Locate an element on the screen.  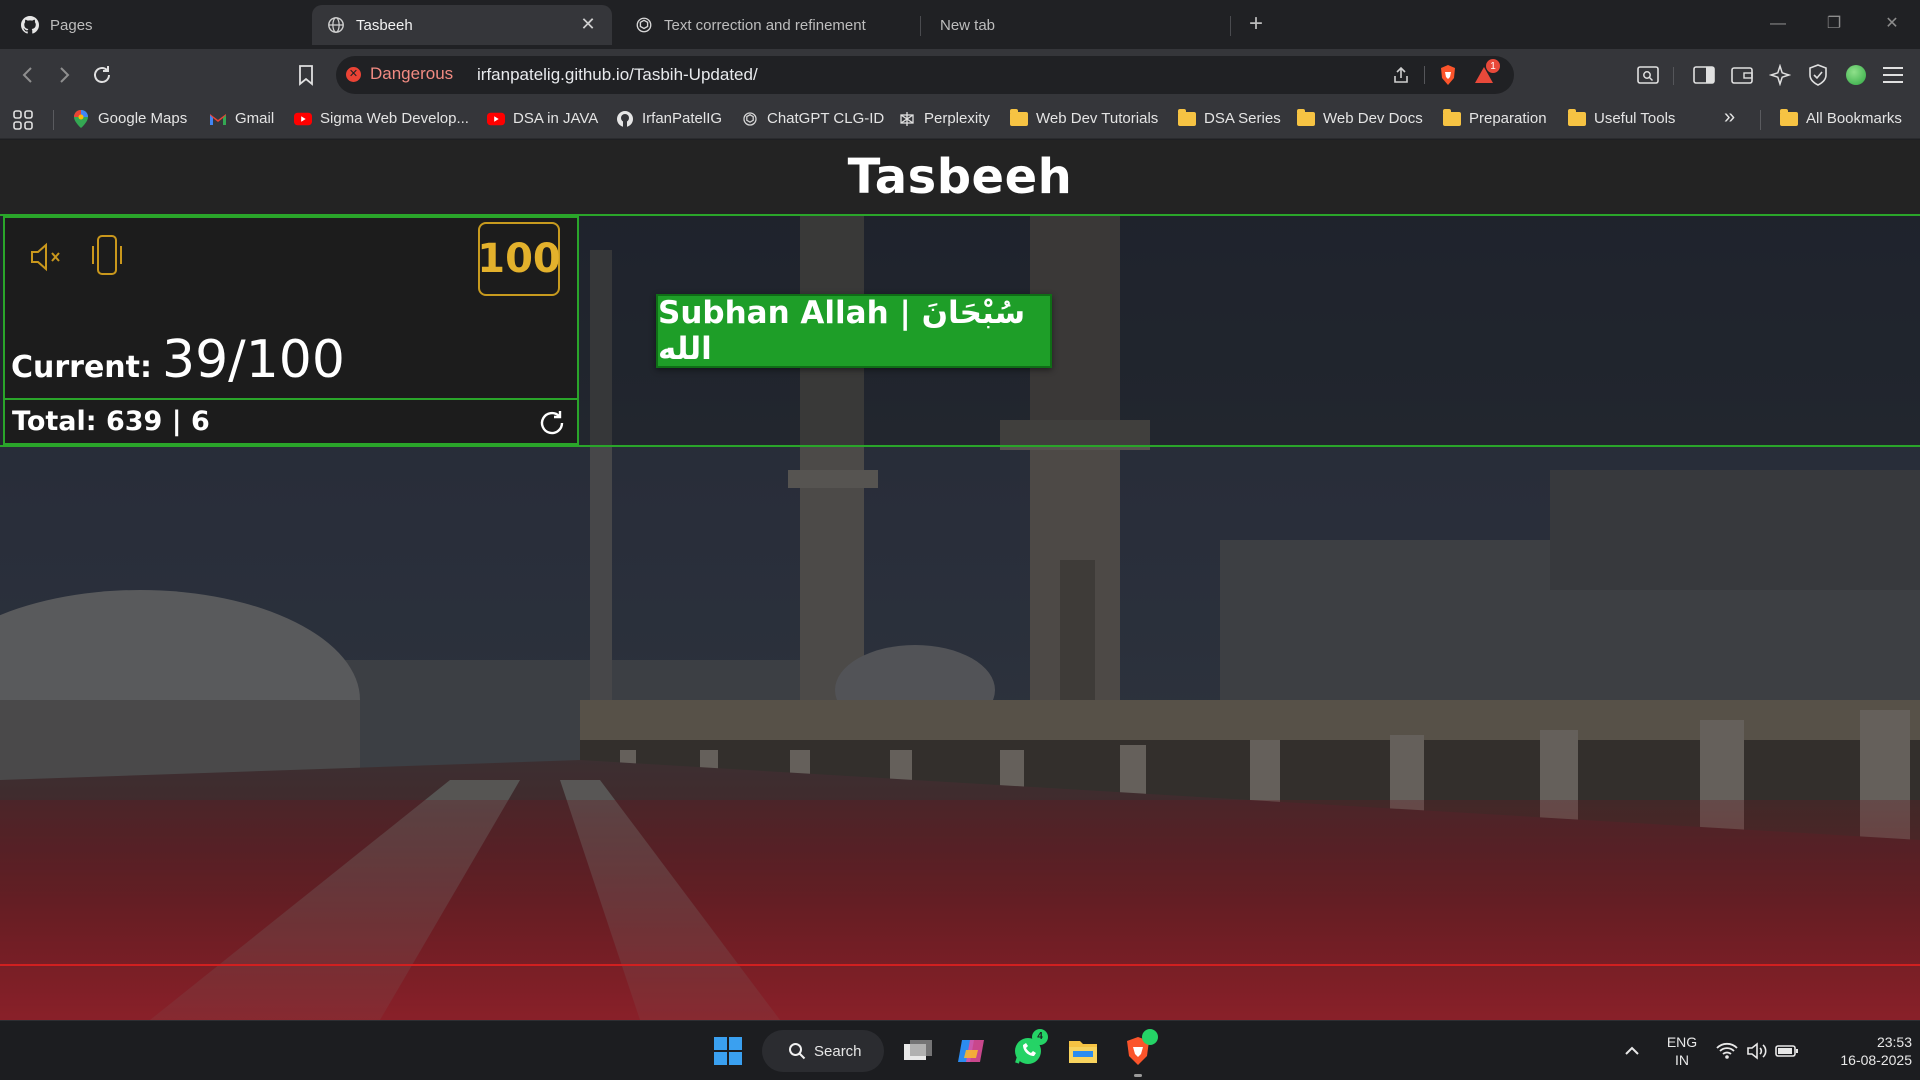
total-count: Total: 639 | 6 is located at coordinates (111, 421).